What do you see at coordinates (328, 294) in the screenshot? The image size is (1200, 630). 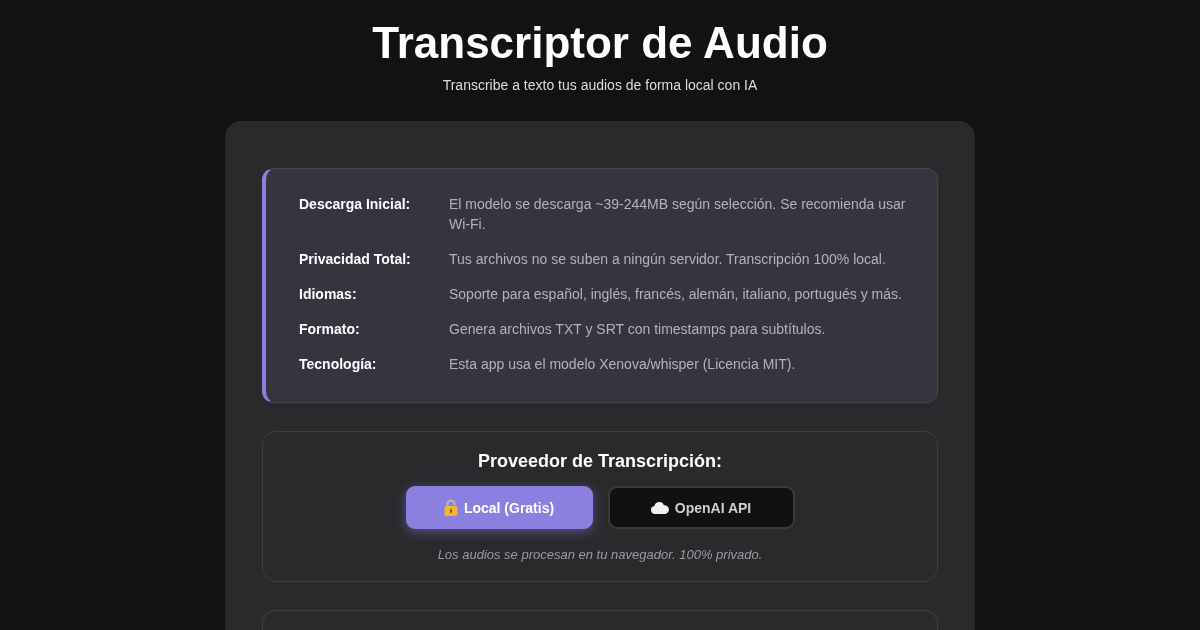 I see `info-label: Idiomas:` at bounding box center [328, 294].